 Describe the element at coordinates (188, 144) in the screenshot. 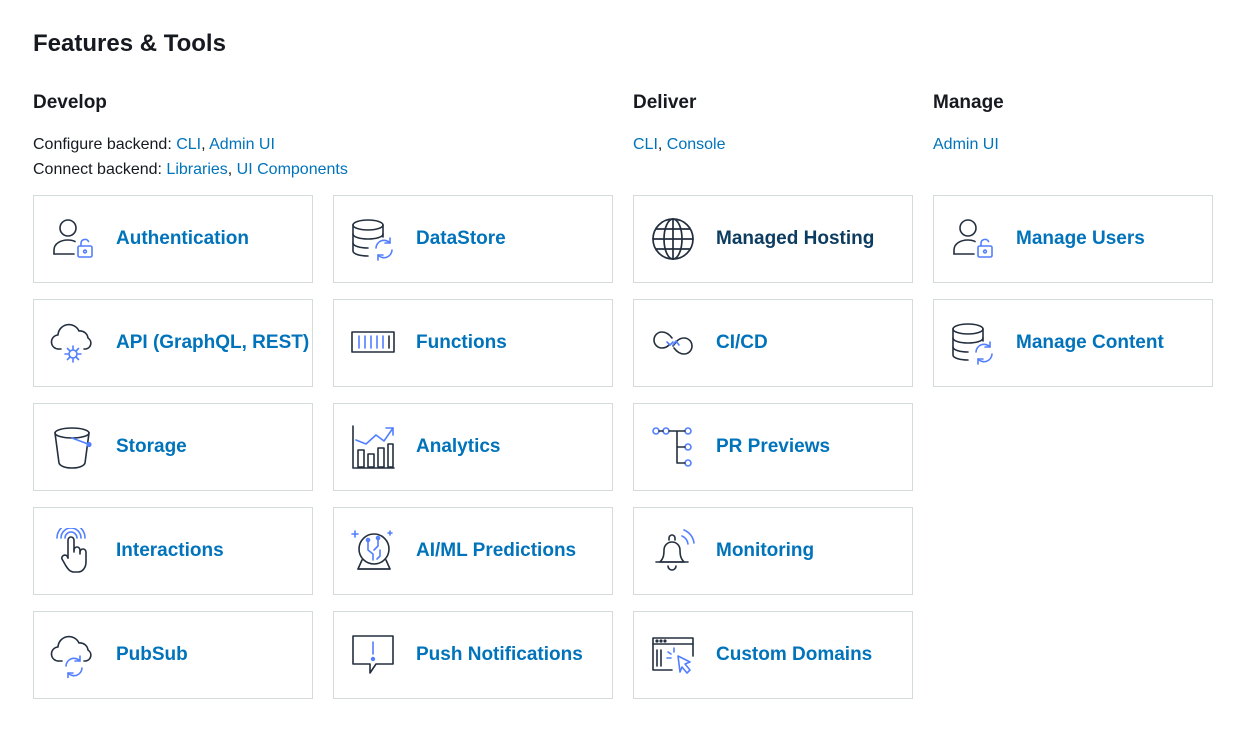

I see `configure-cli-link: CLI` at that location.